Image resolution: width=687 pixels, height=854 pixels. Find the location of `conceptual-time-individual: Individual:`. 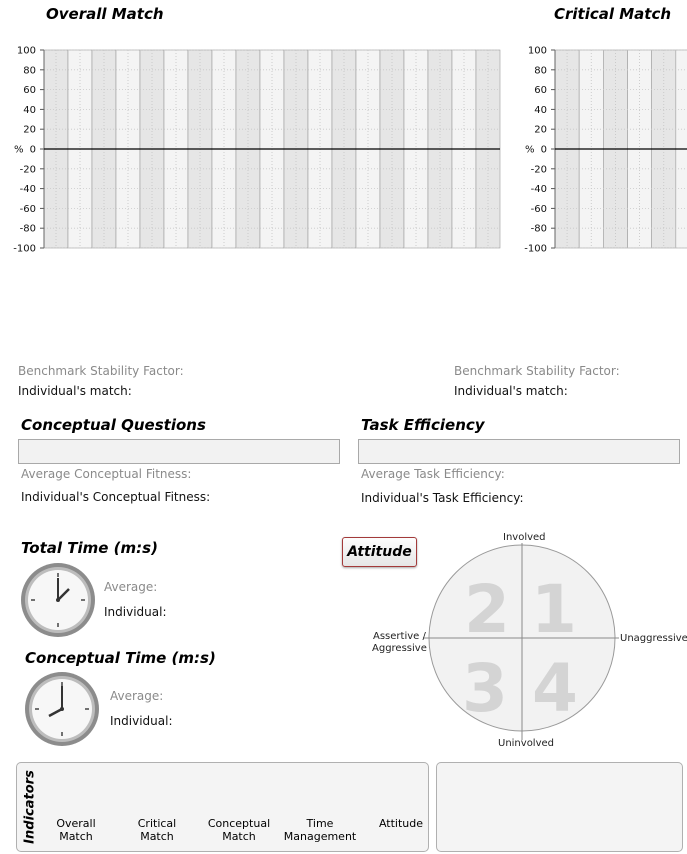

conceptual-time-individual: Individual: is located at coordinates (141, 721).